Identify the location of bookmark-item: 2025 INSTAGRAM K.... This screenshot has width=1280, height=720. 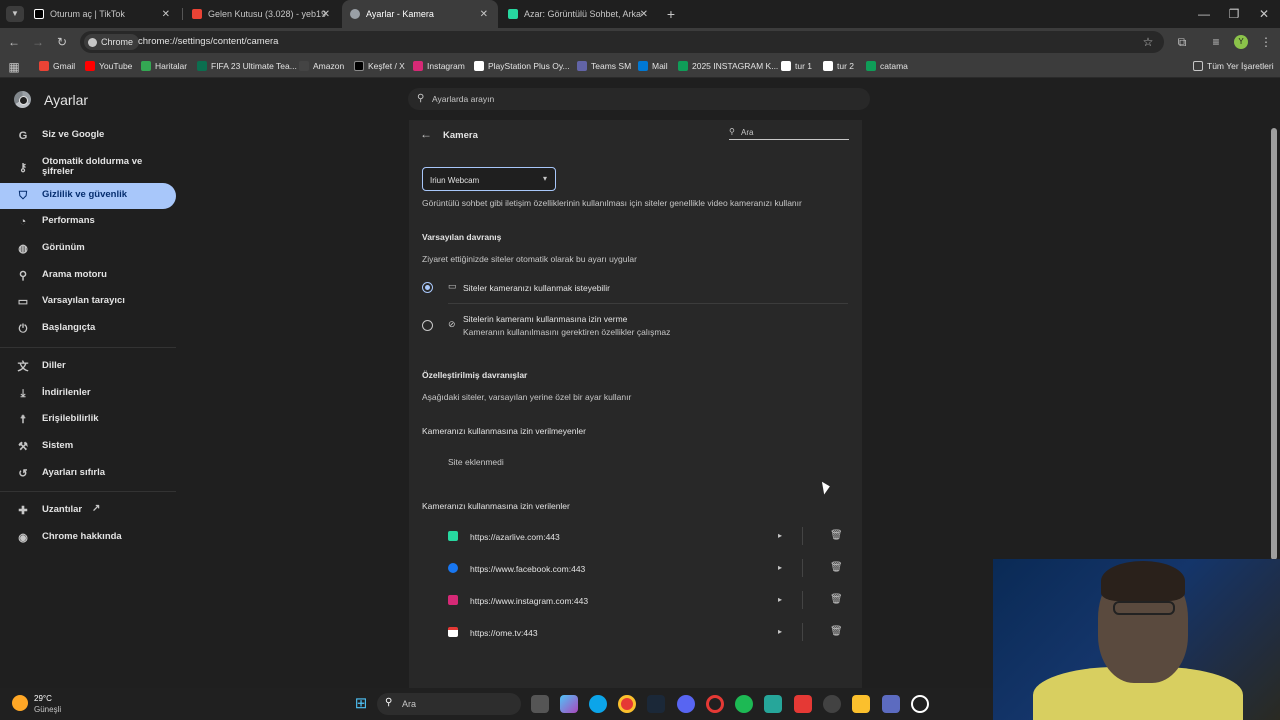
(728, 66).